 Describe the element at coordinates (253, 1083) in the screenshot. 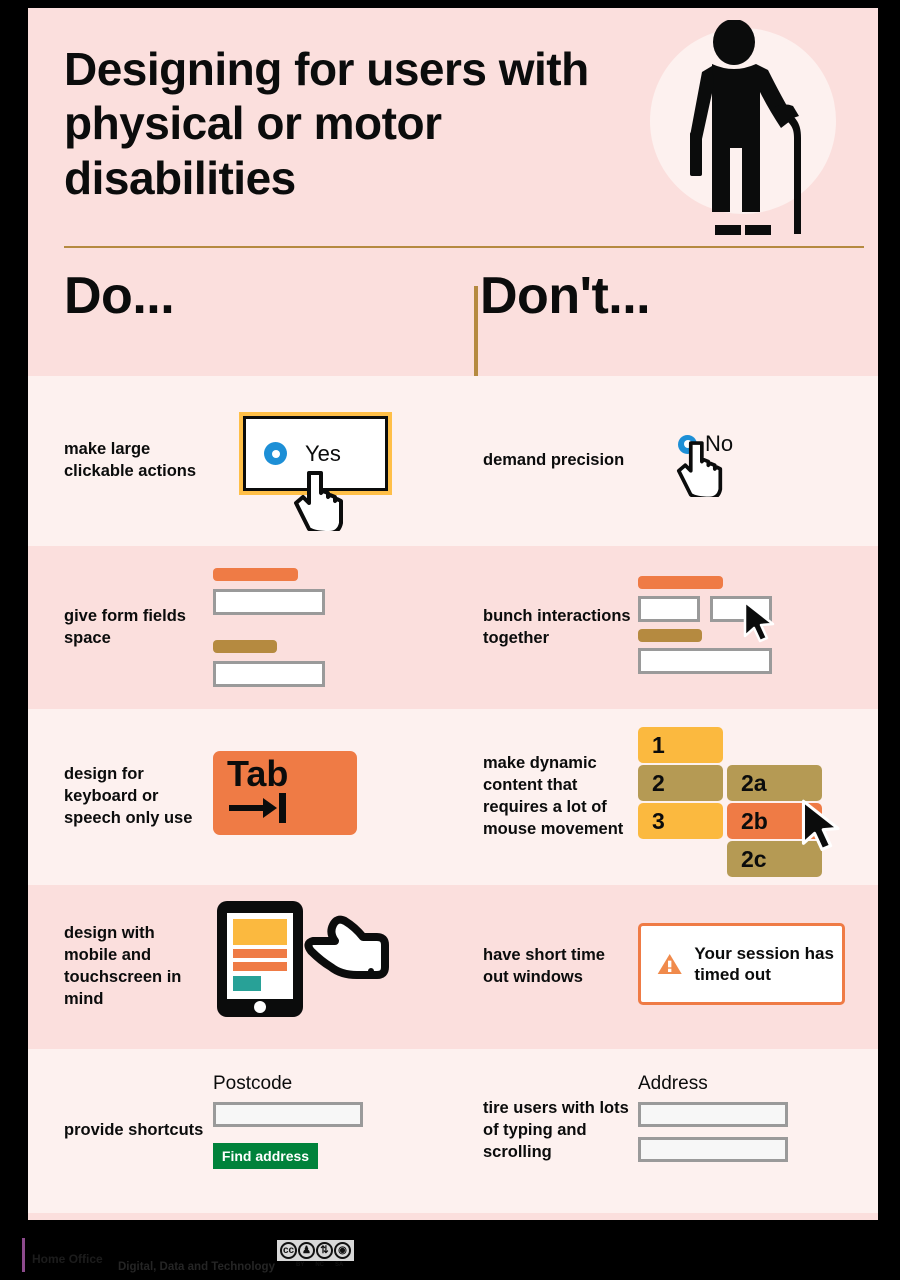

I see `postcode-field-label: Postcode` at that location.